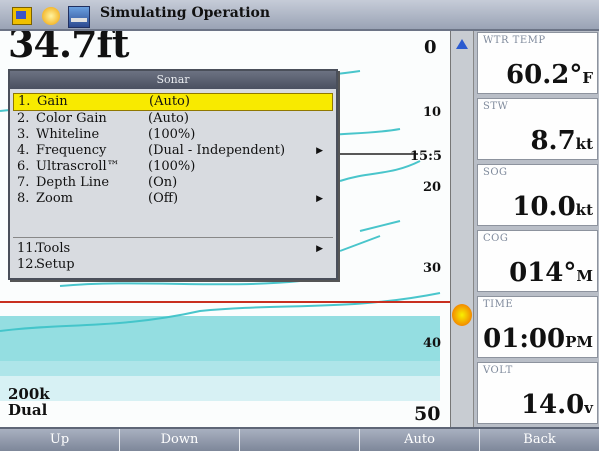  What do you see at coordinates (462, 229) in the screenshot?
I see `depth-scale-bar` at bounding box center [462, 229].